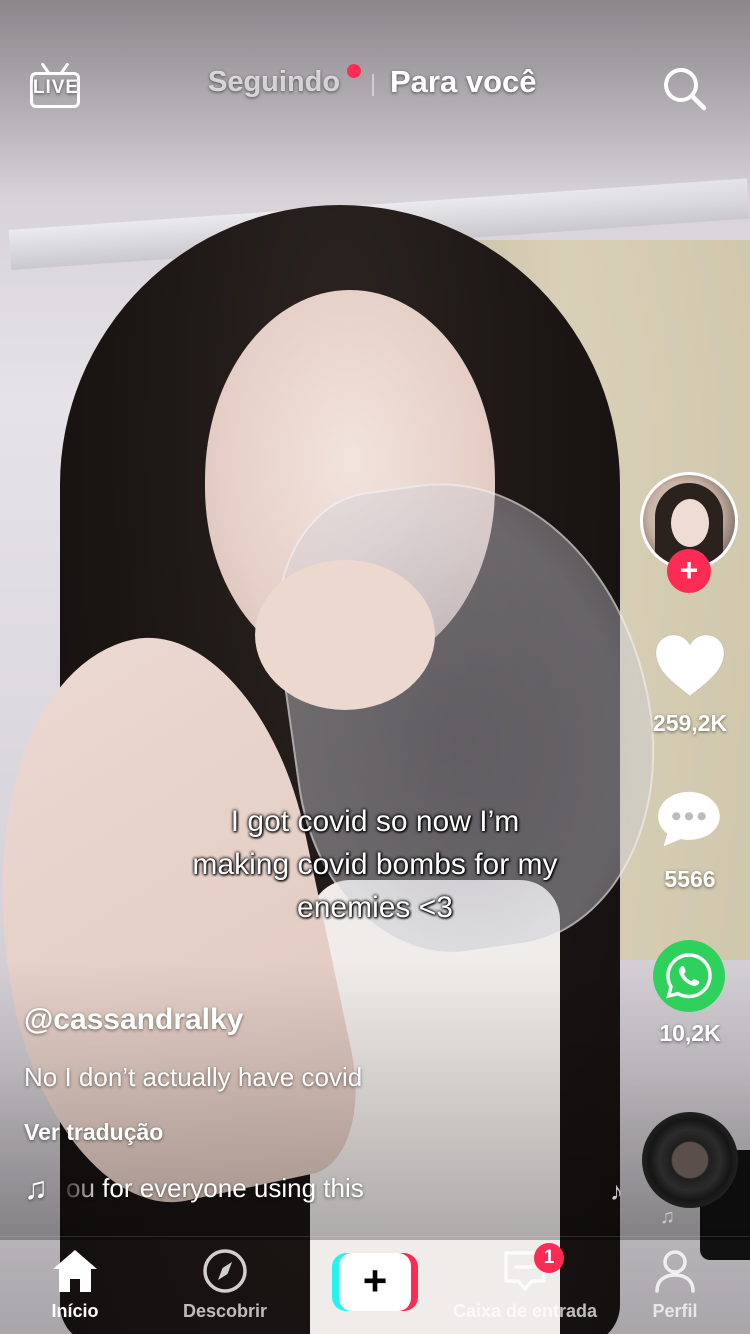 The width and height of the screenshot is (750, 1334). What do you see at coordinates (667, 1217) in the screenshot?
I see `floating-music-note-icon: ♫` at bounding box center [667, 1217].